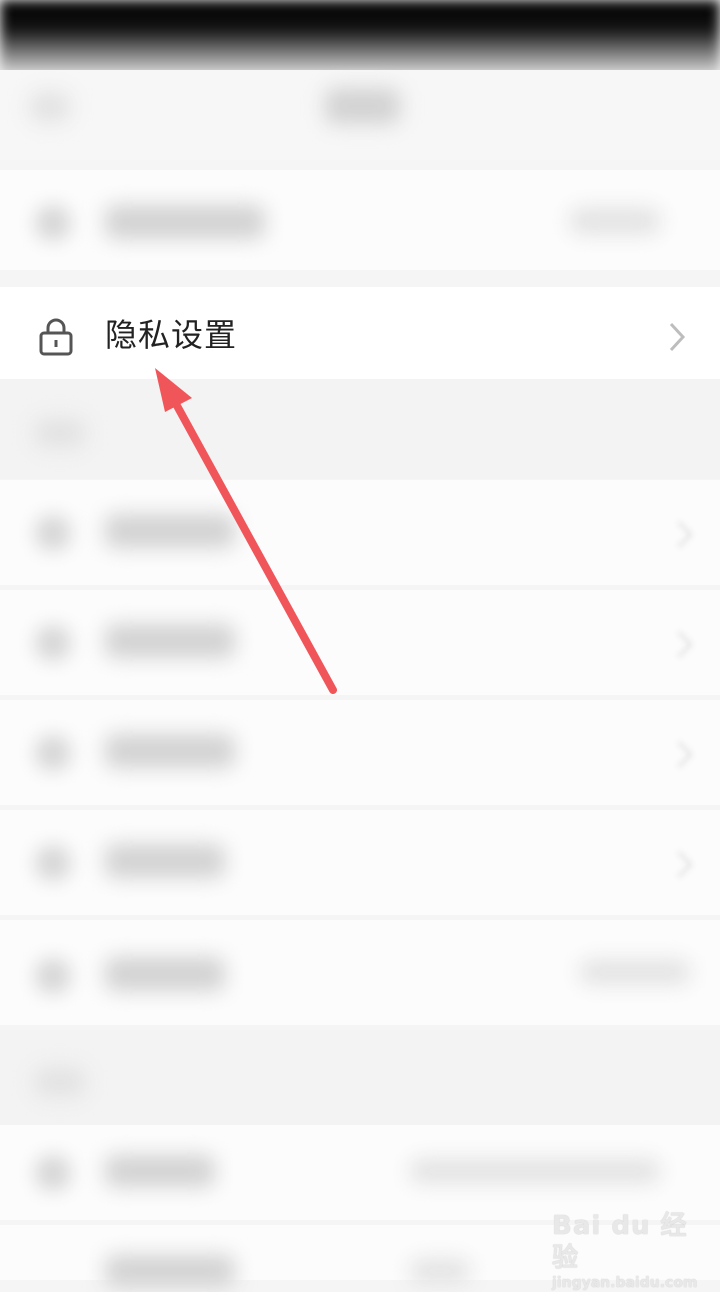  What do you see at coordinates (625, 1283) in the screenshot?
I see `watermark-line2: jingyan.baidu.com` at bounding box center [625, 1283].